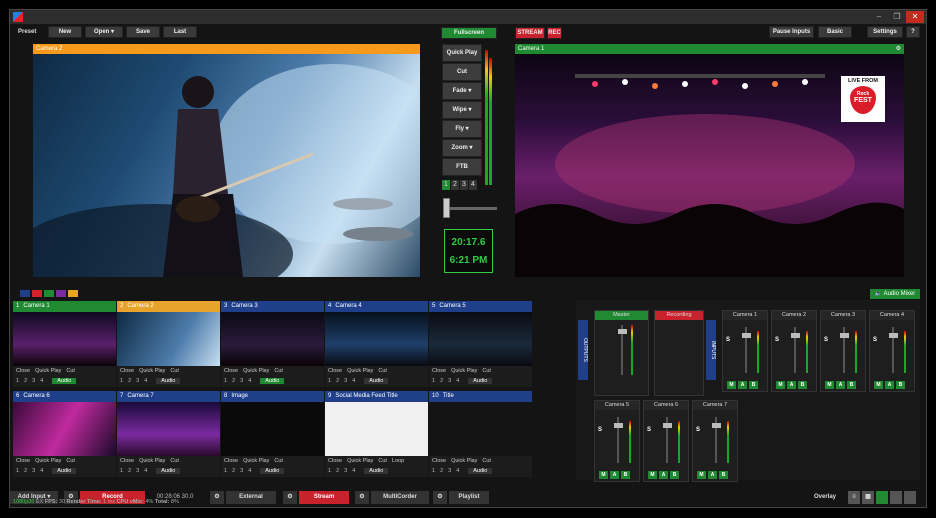  What do you see at coordinates (480, 396) in the screenshot?
I see `input-header: 10 Title` at bounding box center [480, 396].